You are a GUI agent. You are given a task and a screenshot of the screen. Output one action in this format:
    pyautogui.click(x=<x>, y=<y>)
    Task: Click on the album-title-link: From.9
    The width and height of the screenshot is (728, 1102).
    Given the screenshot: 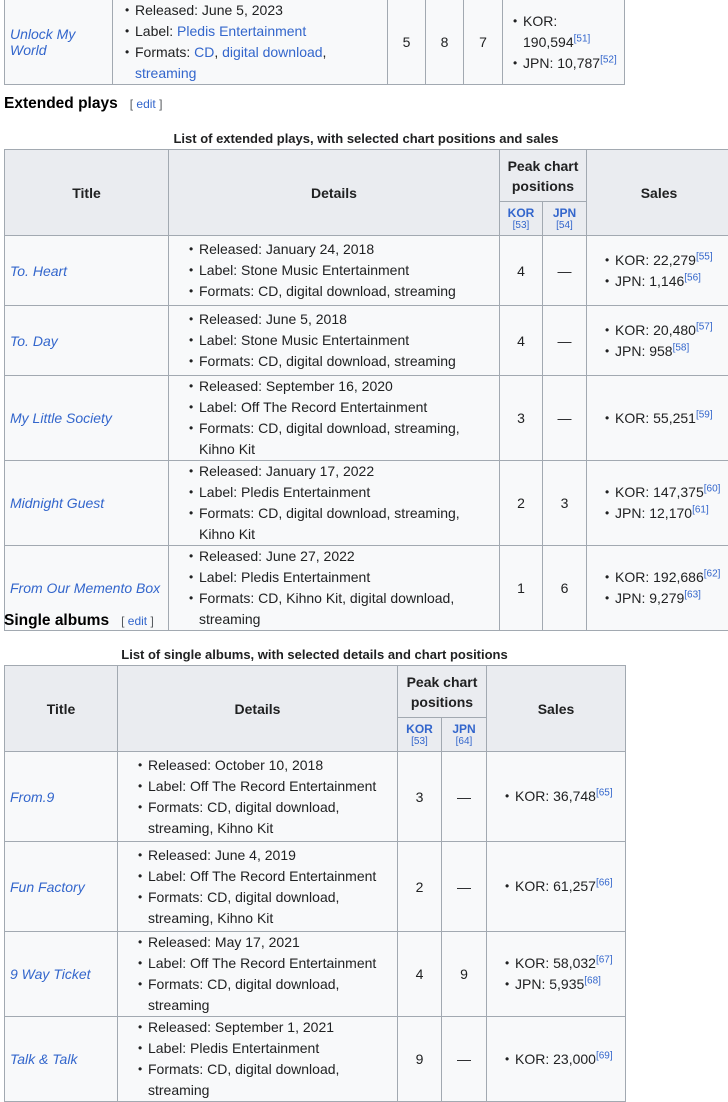 What is the action you would take?
    pyautogui.click(x=32, y=797)
    